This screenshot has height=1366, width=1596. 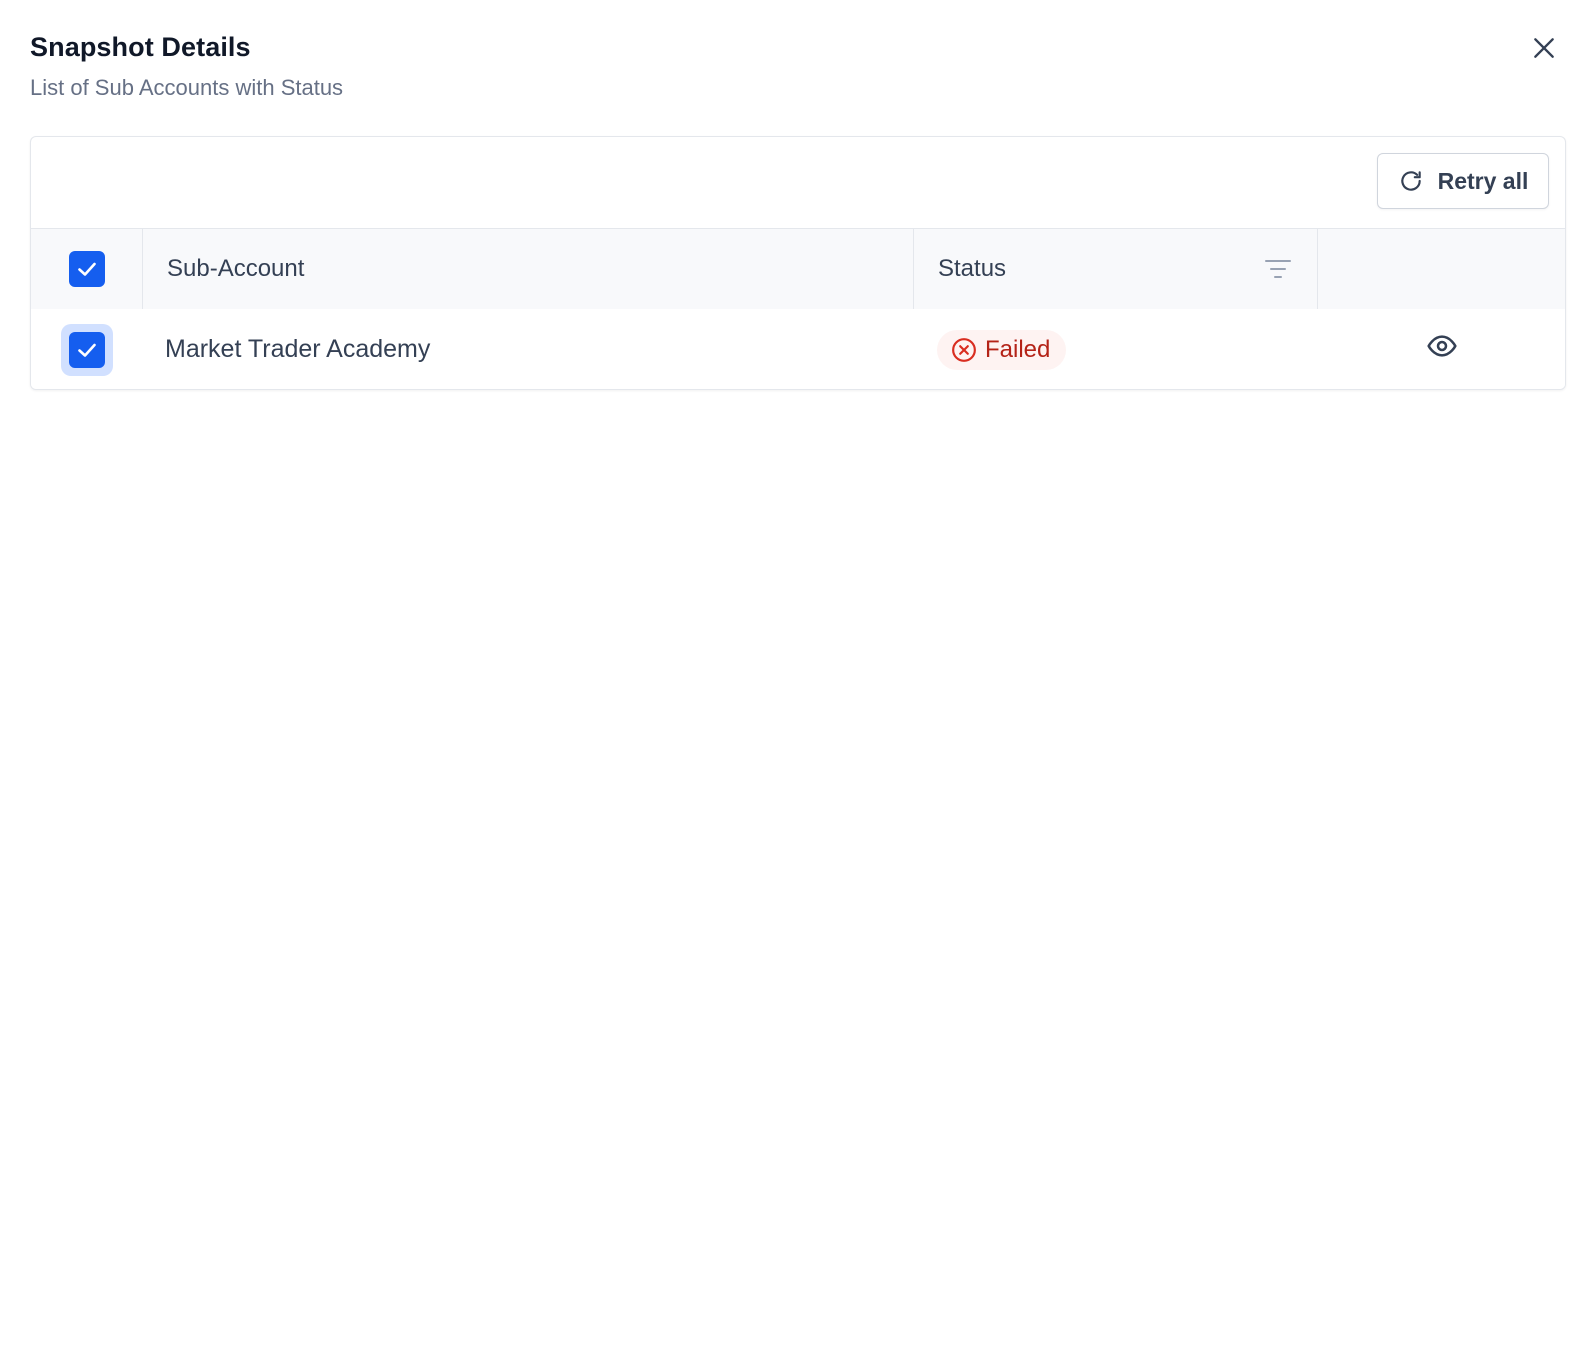 I want to click on modal-subtitle: List of Sub Accounts with Status, so click(x=187, y=87).